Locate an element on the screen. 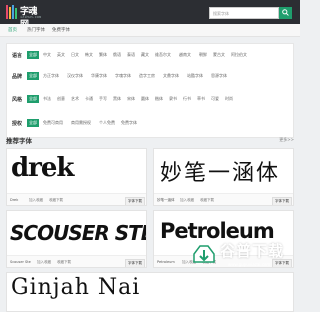 Image resolution: width=320 pixels, height=312 pixels. filter-tag: 蒙古文 is located at coordinates (219, 55).